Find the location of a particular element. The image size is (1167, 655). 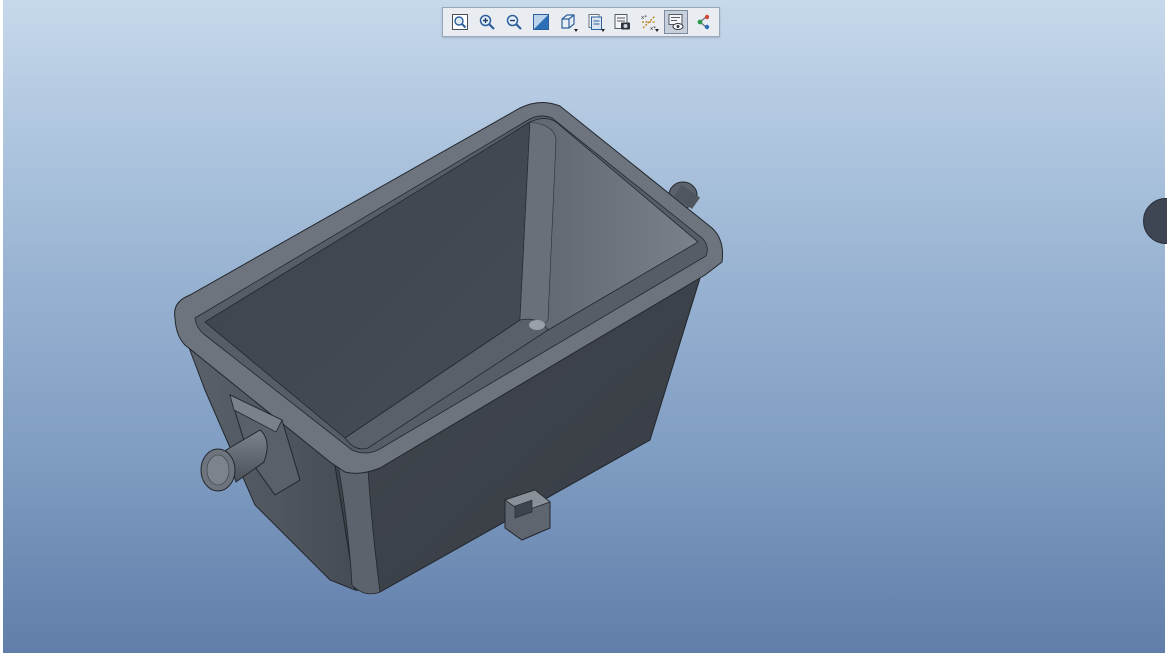

view-manager-button is located at coordinates (622, 22).